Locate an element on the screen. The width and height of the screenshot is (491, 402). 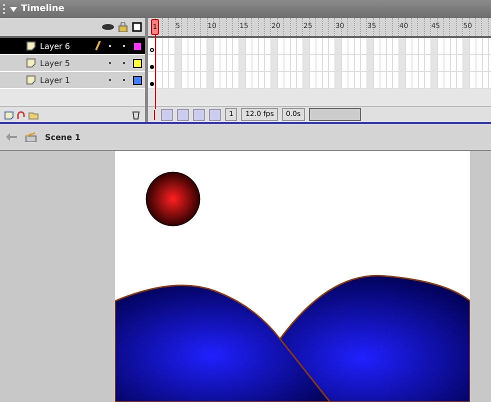
layer-row: Layer 6 is located at coordinates (72, 46).